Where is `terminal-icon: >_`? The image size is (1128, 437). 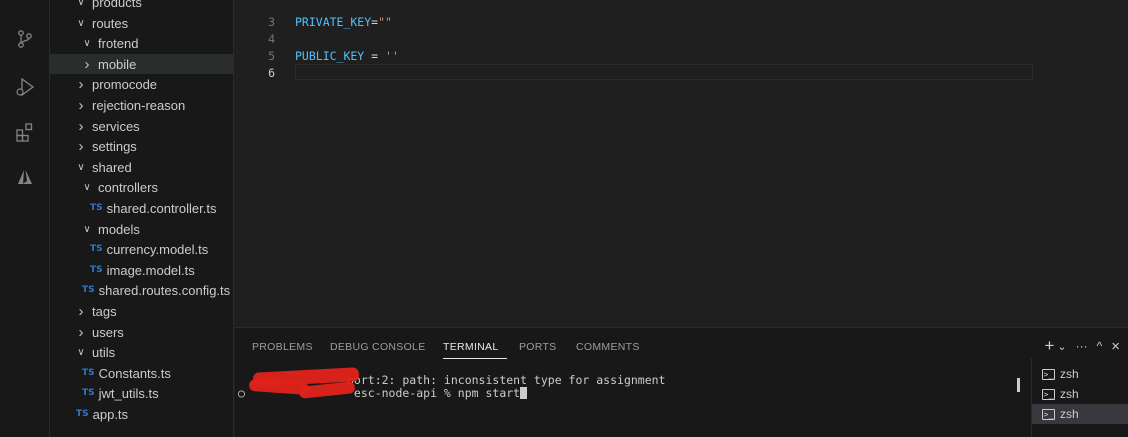 terminal-icon: >_ is located at coordinates (1048, 394).